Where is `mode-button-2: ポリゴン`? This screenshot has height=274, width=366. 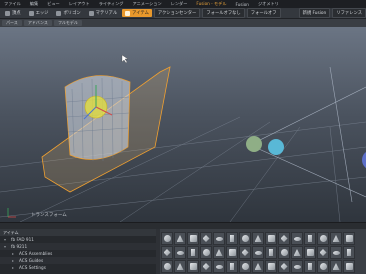
mode-button-2: ポリゴン is located at coordinates (68, 13).